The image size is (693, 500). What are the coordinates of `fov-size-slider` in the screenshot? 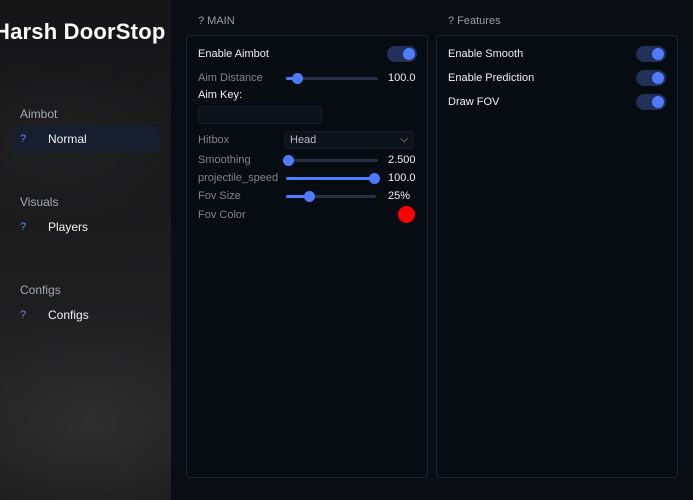 It's located at (331, 196).